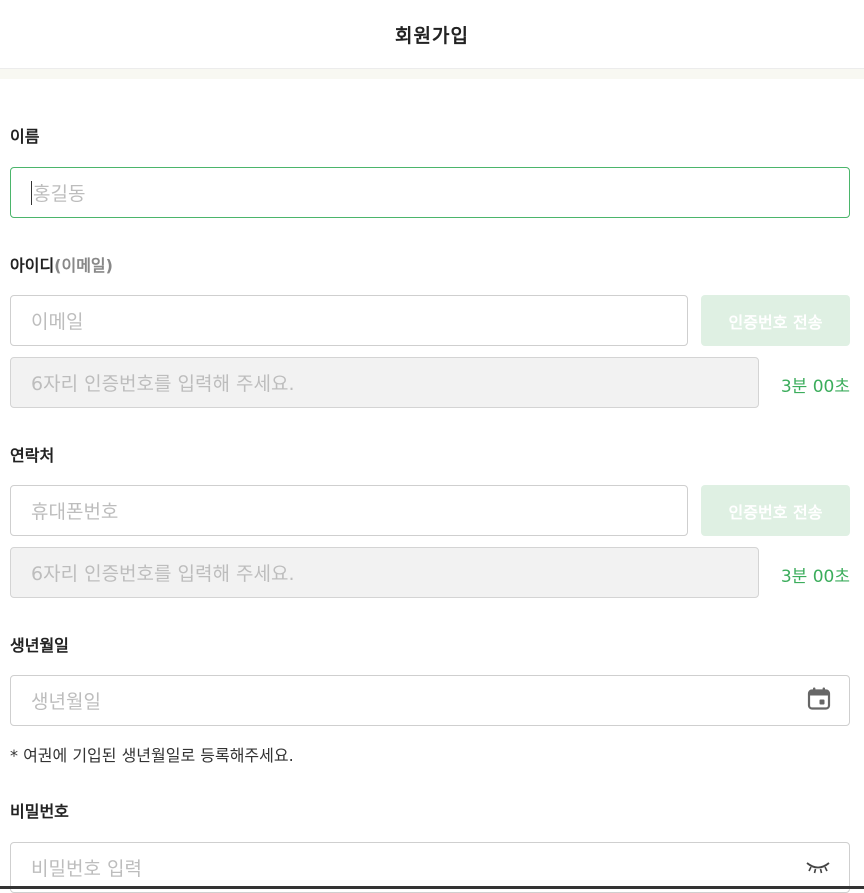 The width and height of the screenshot is (864, 893). What do you see at coordinates (819, 700) in the screenshot?
I see `calendar-icon` at bounding box center [819, 700].